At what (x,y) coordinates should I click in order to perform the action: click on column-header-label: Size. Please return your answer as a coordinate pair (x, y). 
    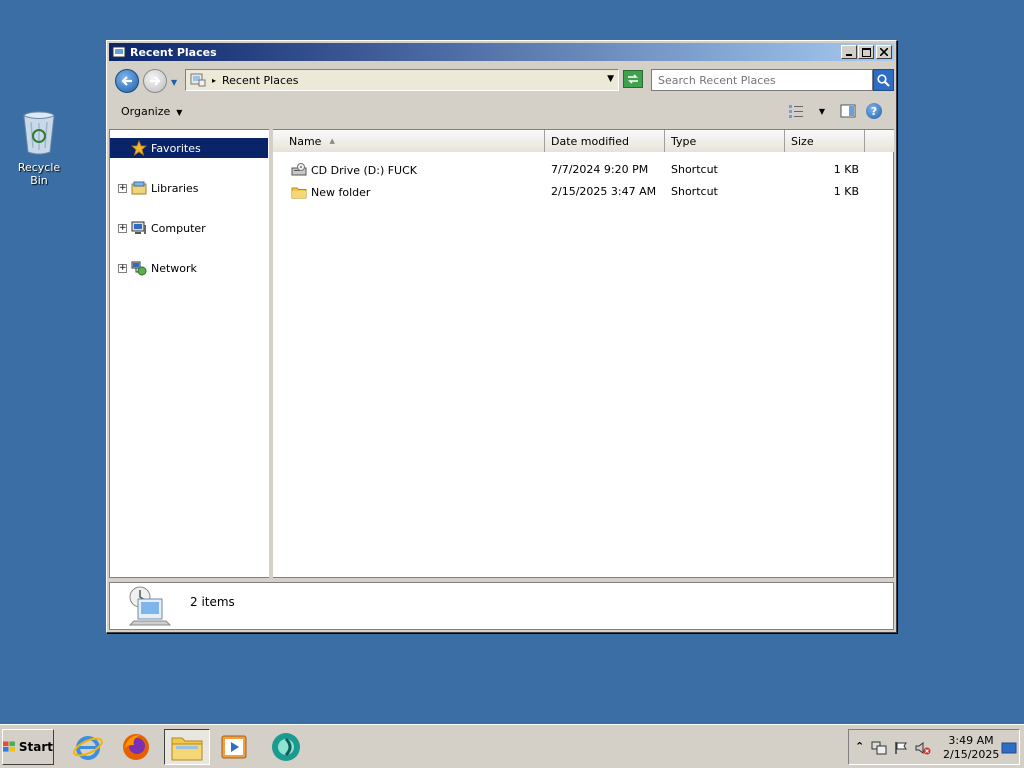
    Looking at the image, I should click on (802, 141).